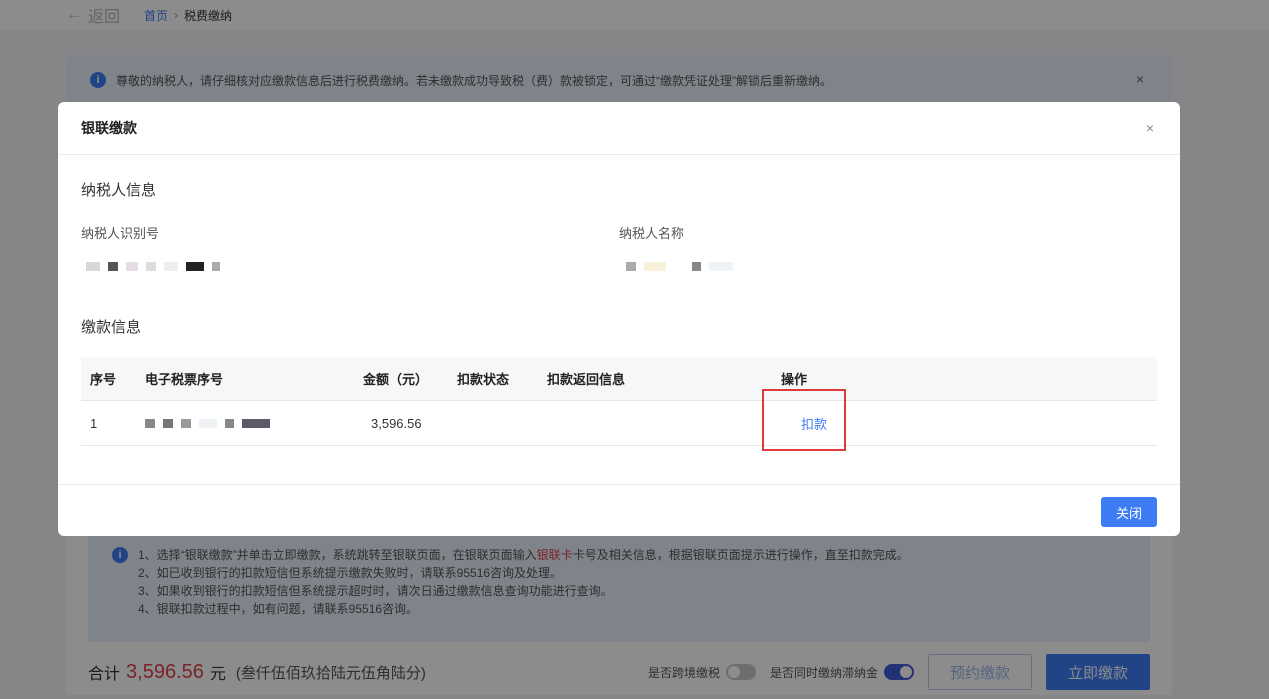  What do you see at coordinates (396, 423) in the screenshot?
I see `cell-amount: 3,596.56` at bounding box center [396, 423].